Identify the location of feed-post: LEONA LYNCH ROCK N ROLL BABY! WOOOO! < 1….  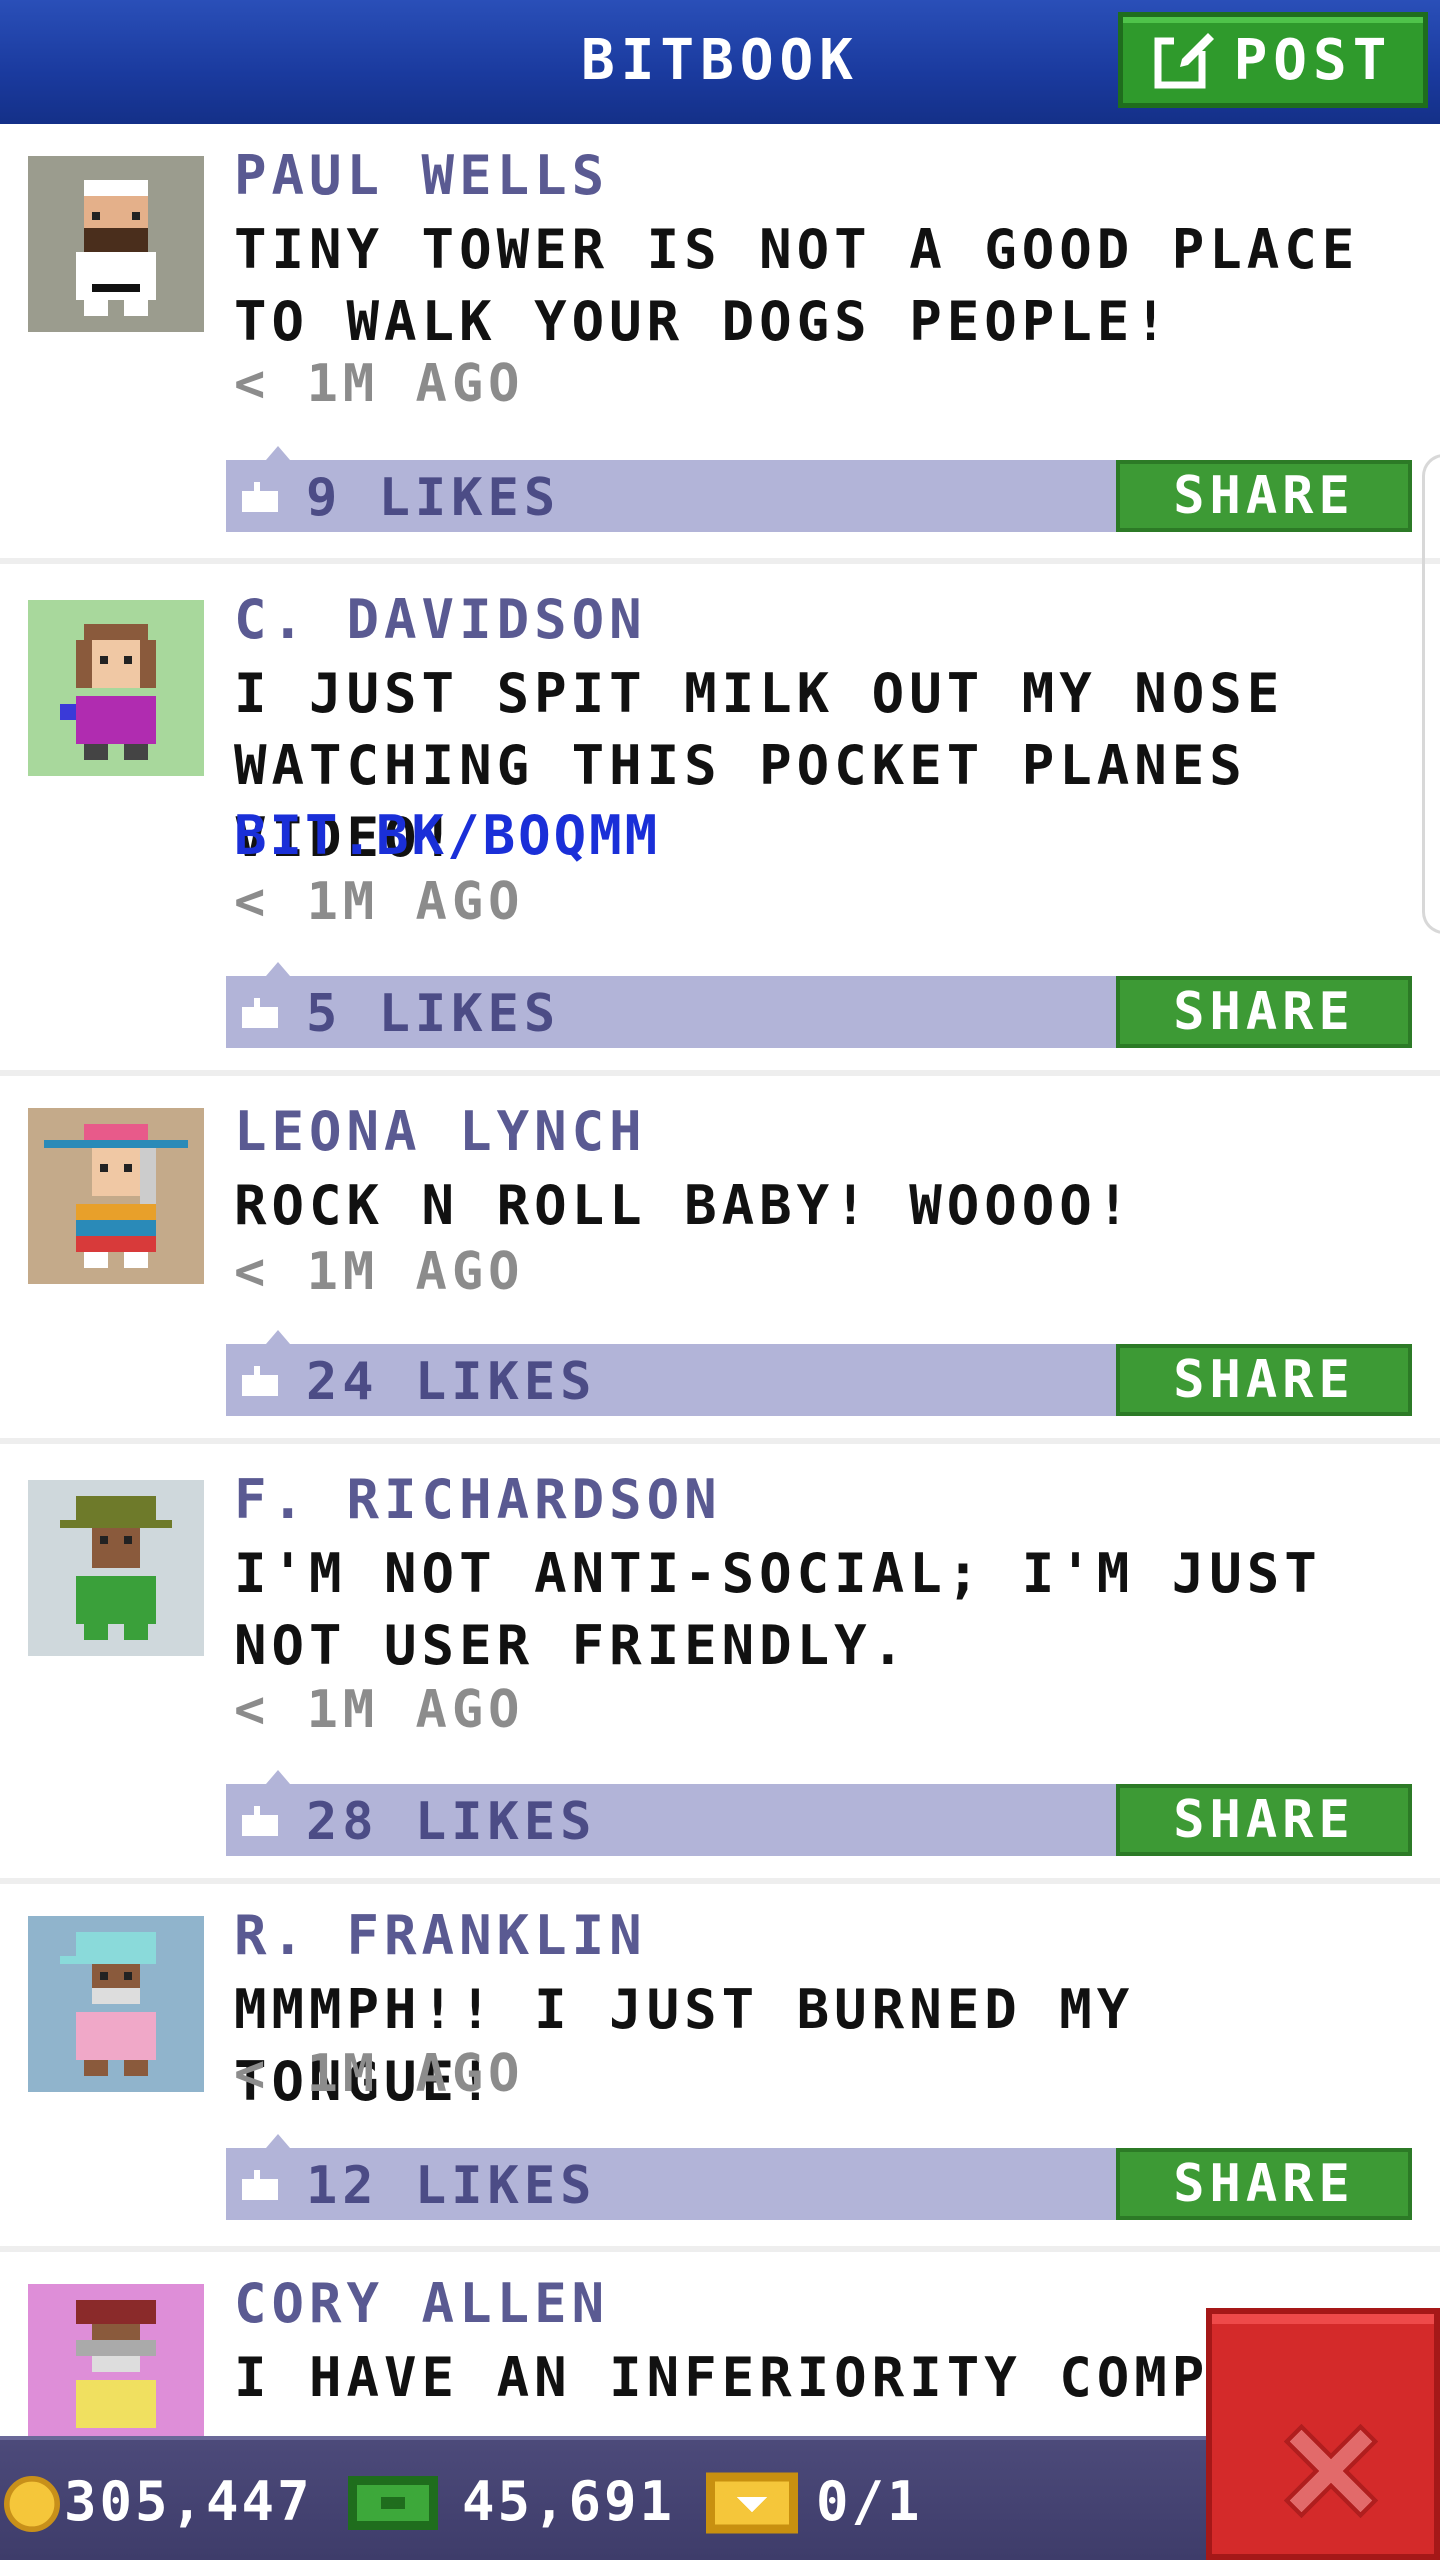
(720, 1260).